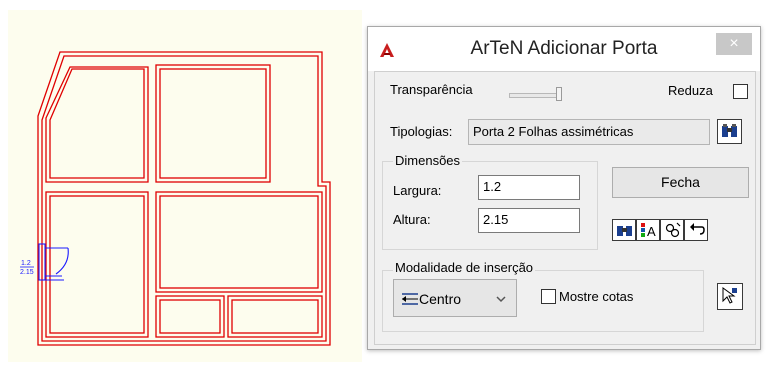 The height and width of the screenshot is (365, 770). What do you see at coordinates (651, 231) in the screenshot?
I see `svg-text: A` at bounding box center [651, 231].